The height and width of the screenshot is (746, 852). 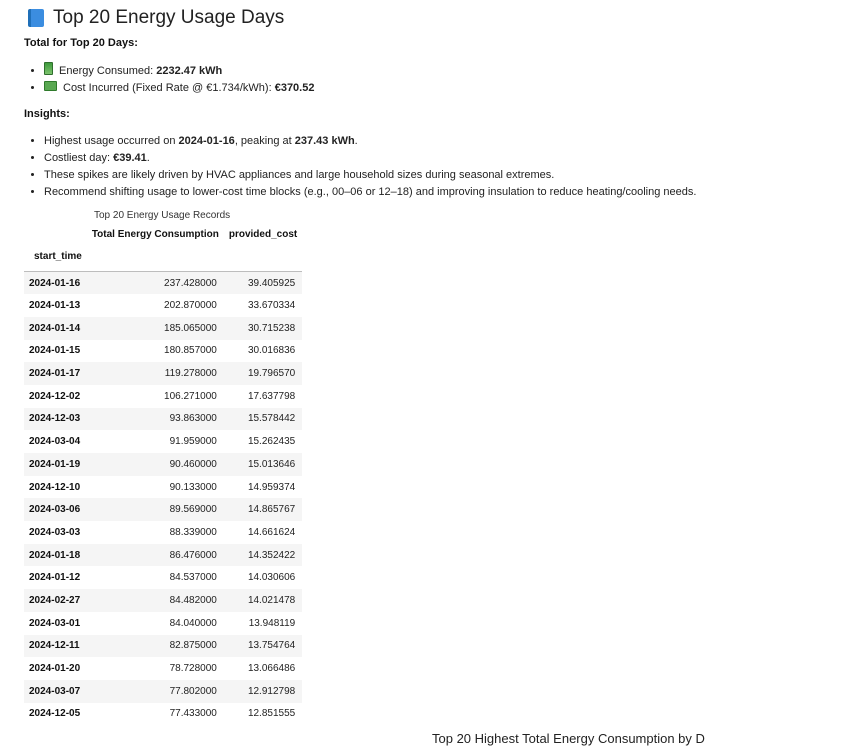 I want to click on row-date: 2024-12-03, so click(x=55, y=419).